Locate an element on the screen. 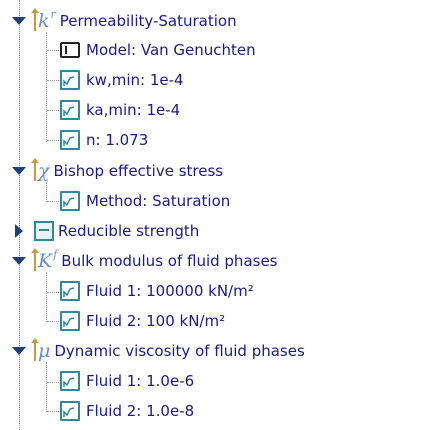 The image size is (422, 430). tree-node-label: Bishop effective stress is located at coordinates (138, 171).